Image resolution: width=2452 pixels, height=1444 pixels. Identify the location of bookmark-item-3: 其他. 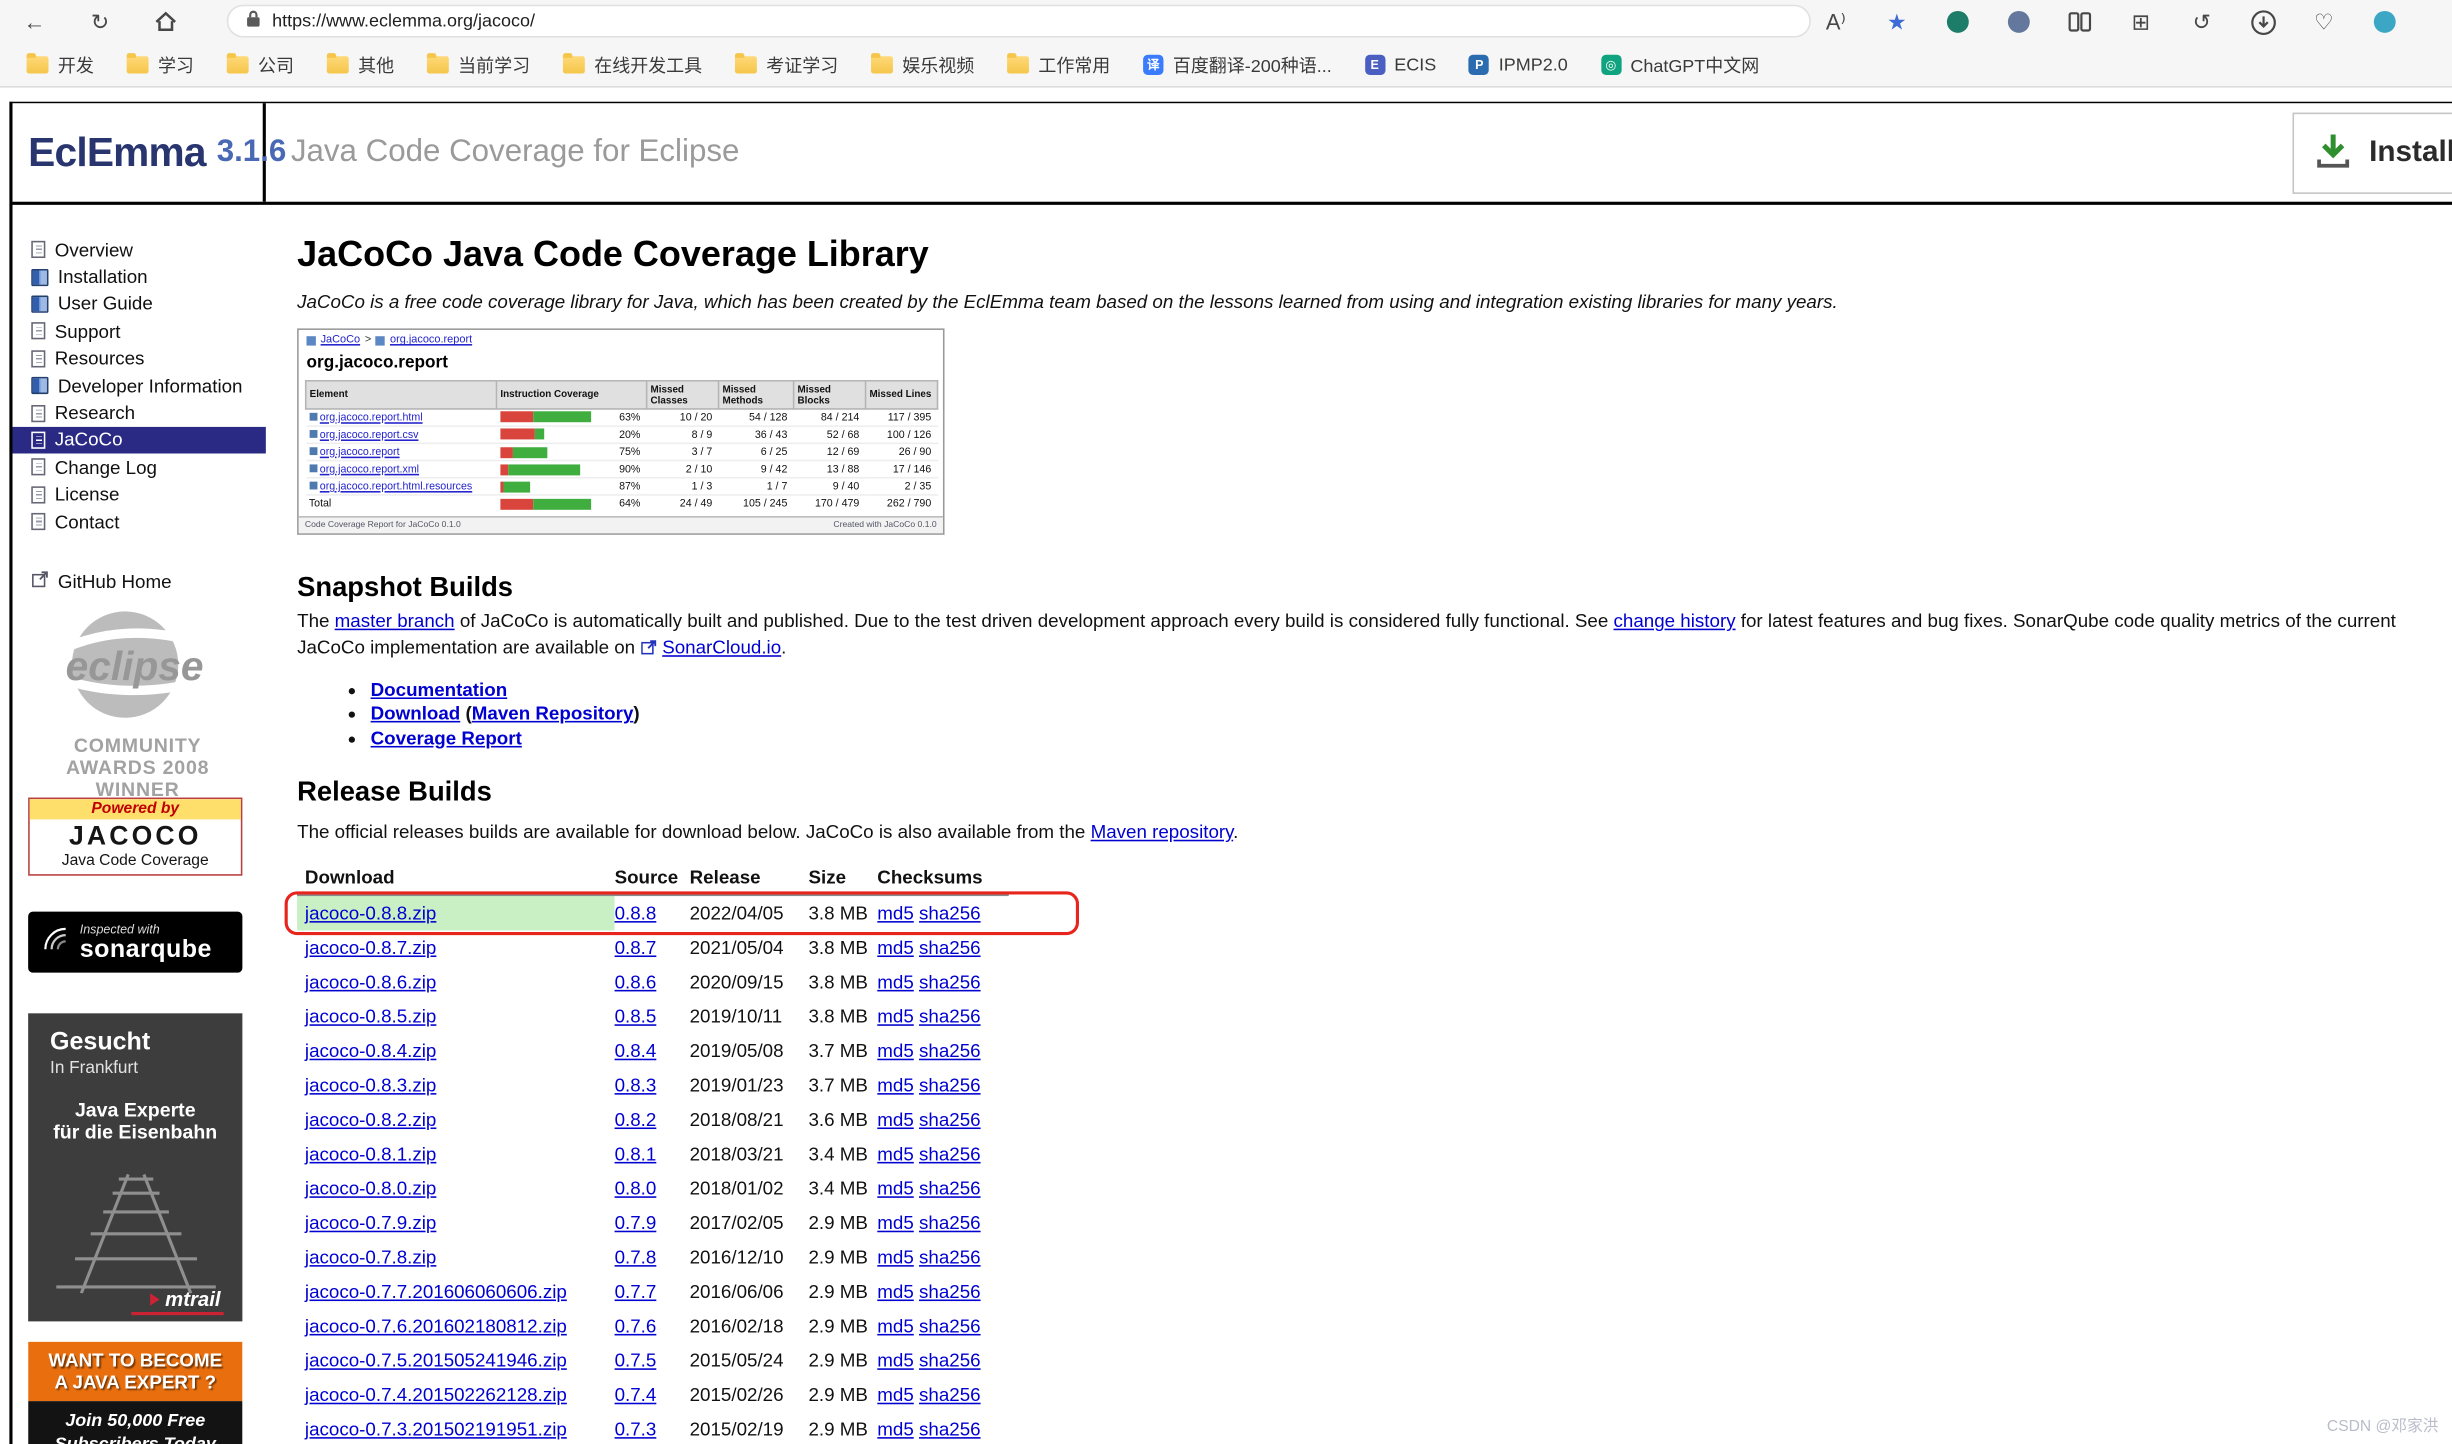
(360, 65).